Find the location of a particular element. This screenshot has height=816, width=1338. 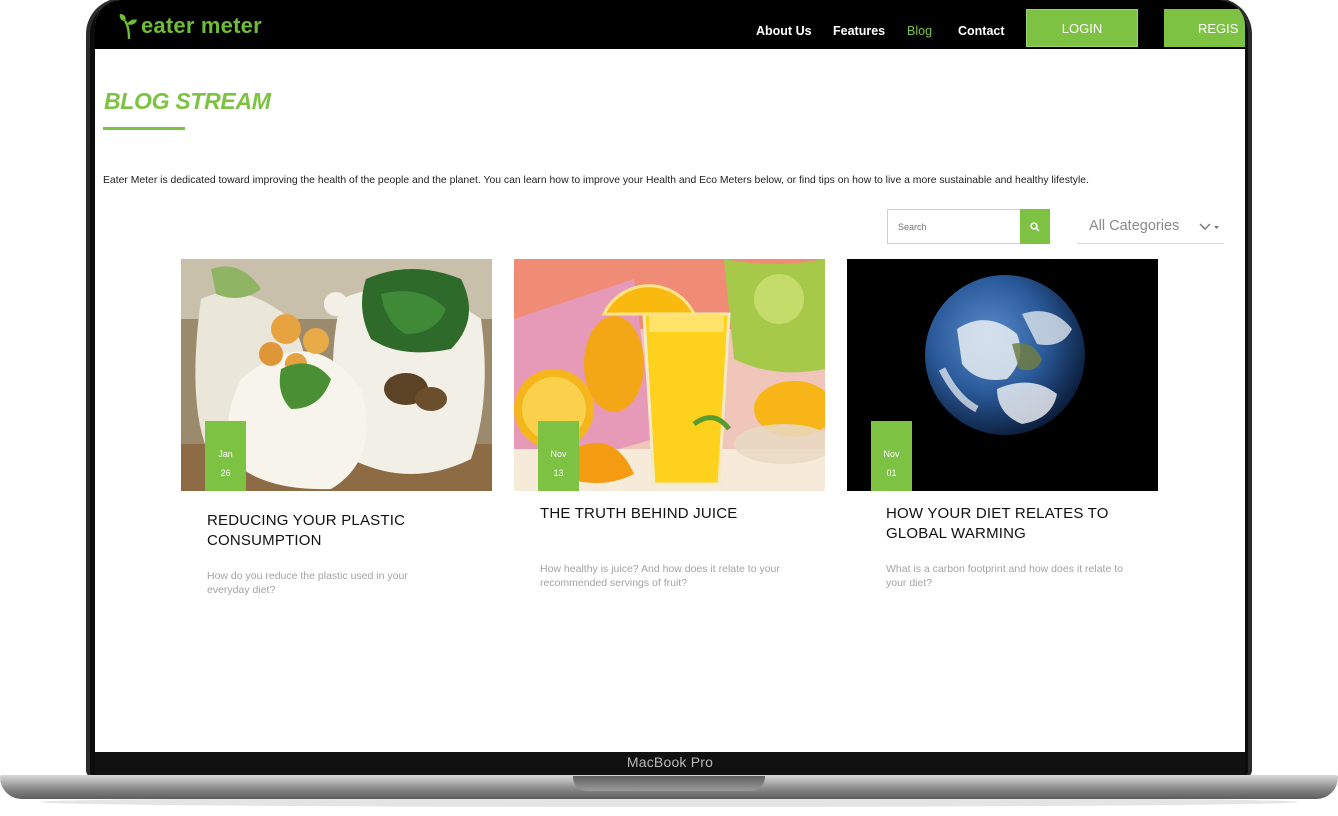

search-input is located at coordinates (954, 226).